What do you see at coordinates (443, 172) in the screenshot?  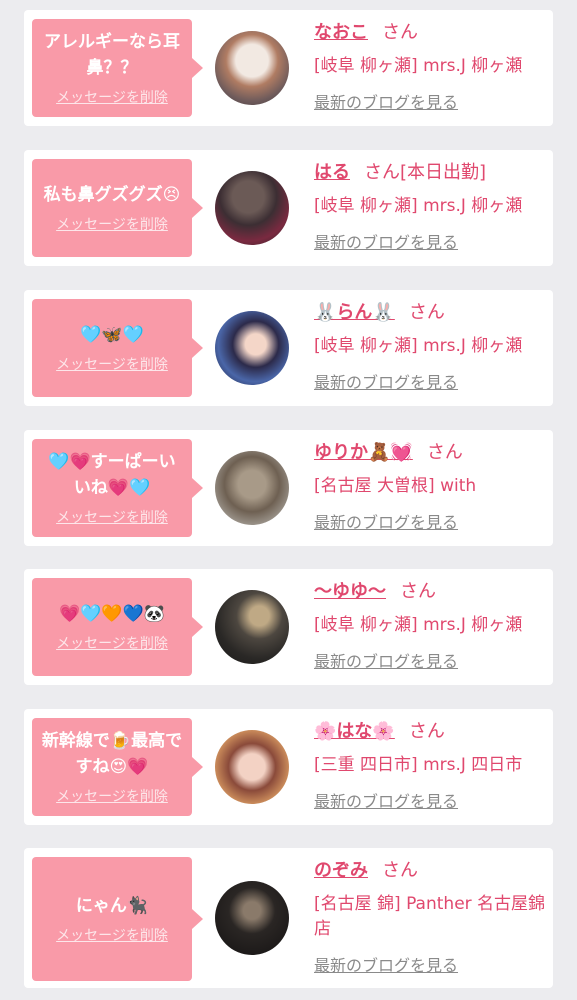 I see `status-text: [本日出勤]` at bounding box center [443, 172].